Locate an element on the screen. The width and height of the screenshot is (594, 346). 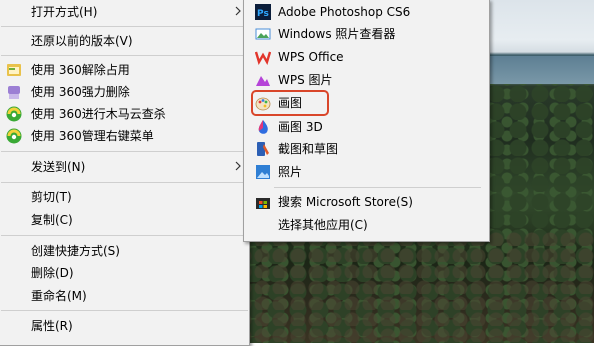
microsoft-store-icon is located at coordinates (263, 203).